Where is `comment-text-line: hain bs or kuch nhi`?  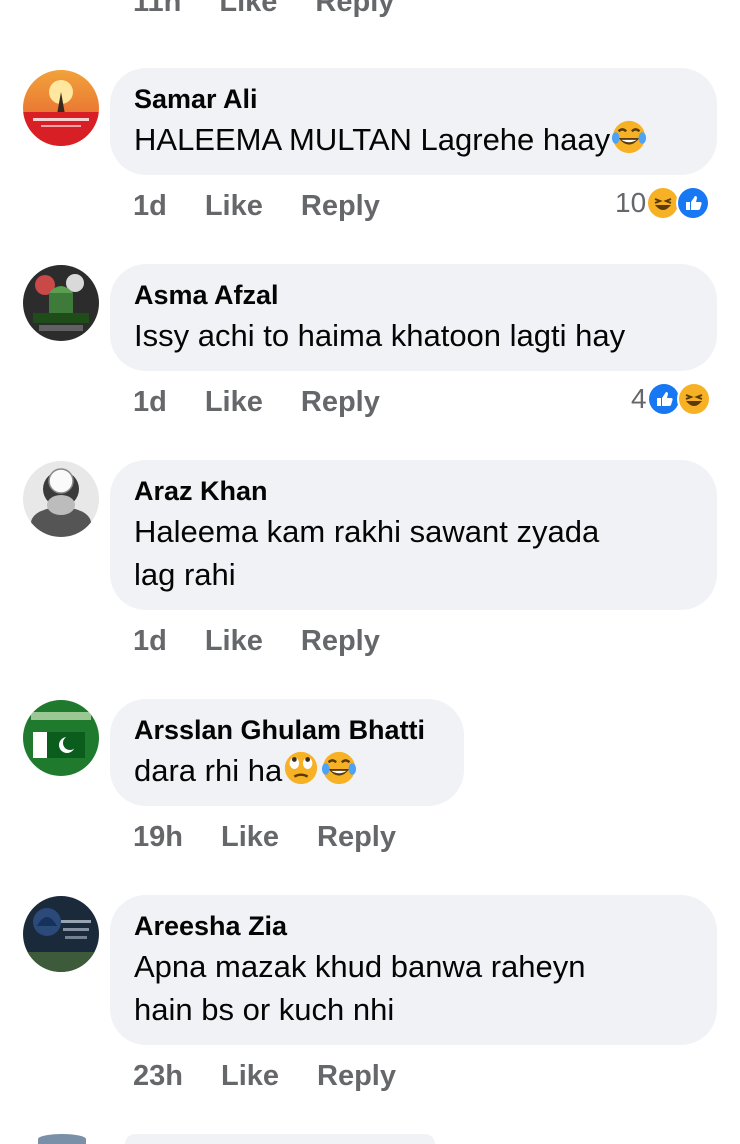 comment-text-line: hain bs or kuch nhi is located at coordinates (264, 1009).